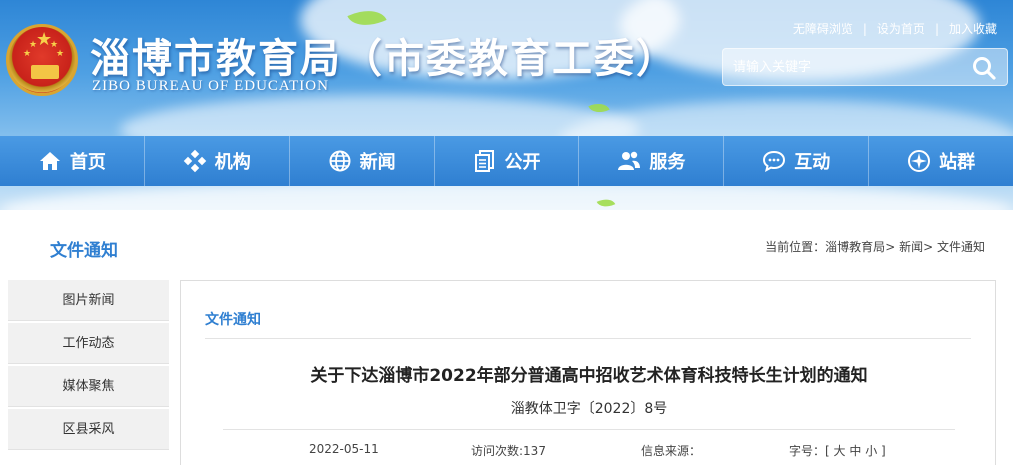  What do you see at coordinates (88, 343) in the screenshot?
I see `sidebar-item-work-updates: 工作动态` at bounding box center [88, 343].